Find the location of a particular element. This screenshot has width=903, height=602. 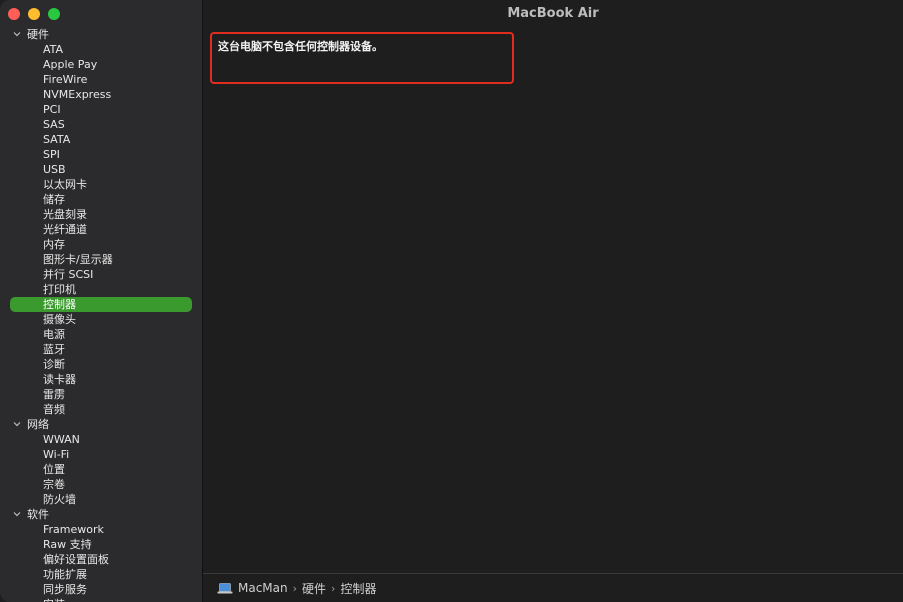

sidebar-item-label: SPI is located at coordinates (51, 154).